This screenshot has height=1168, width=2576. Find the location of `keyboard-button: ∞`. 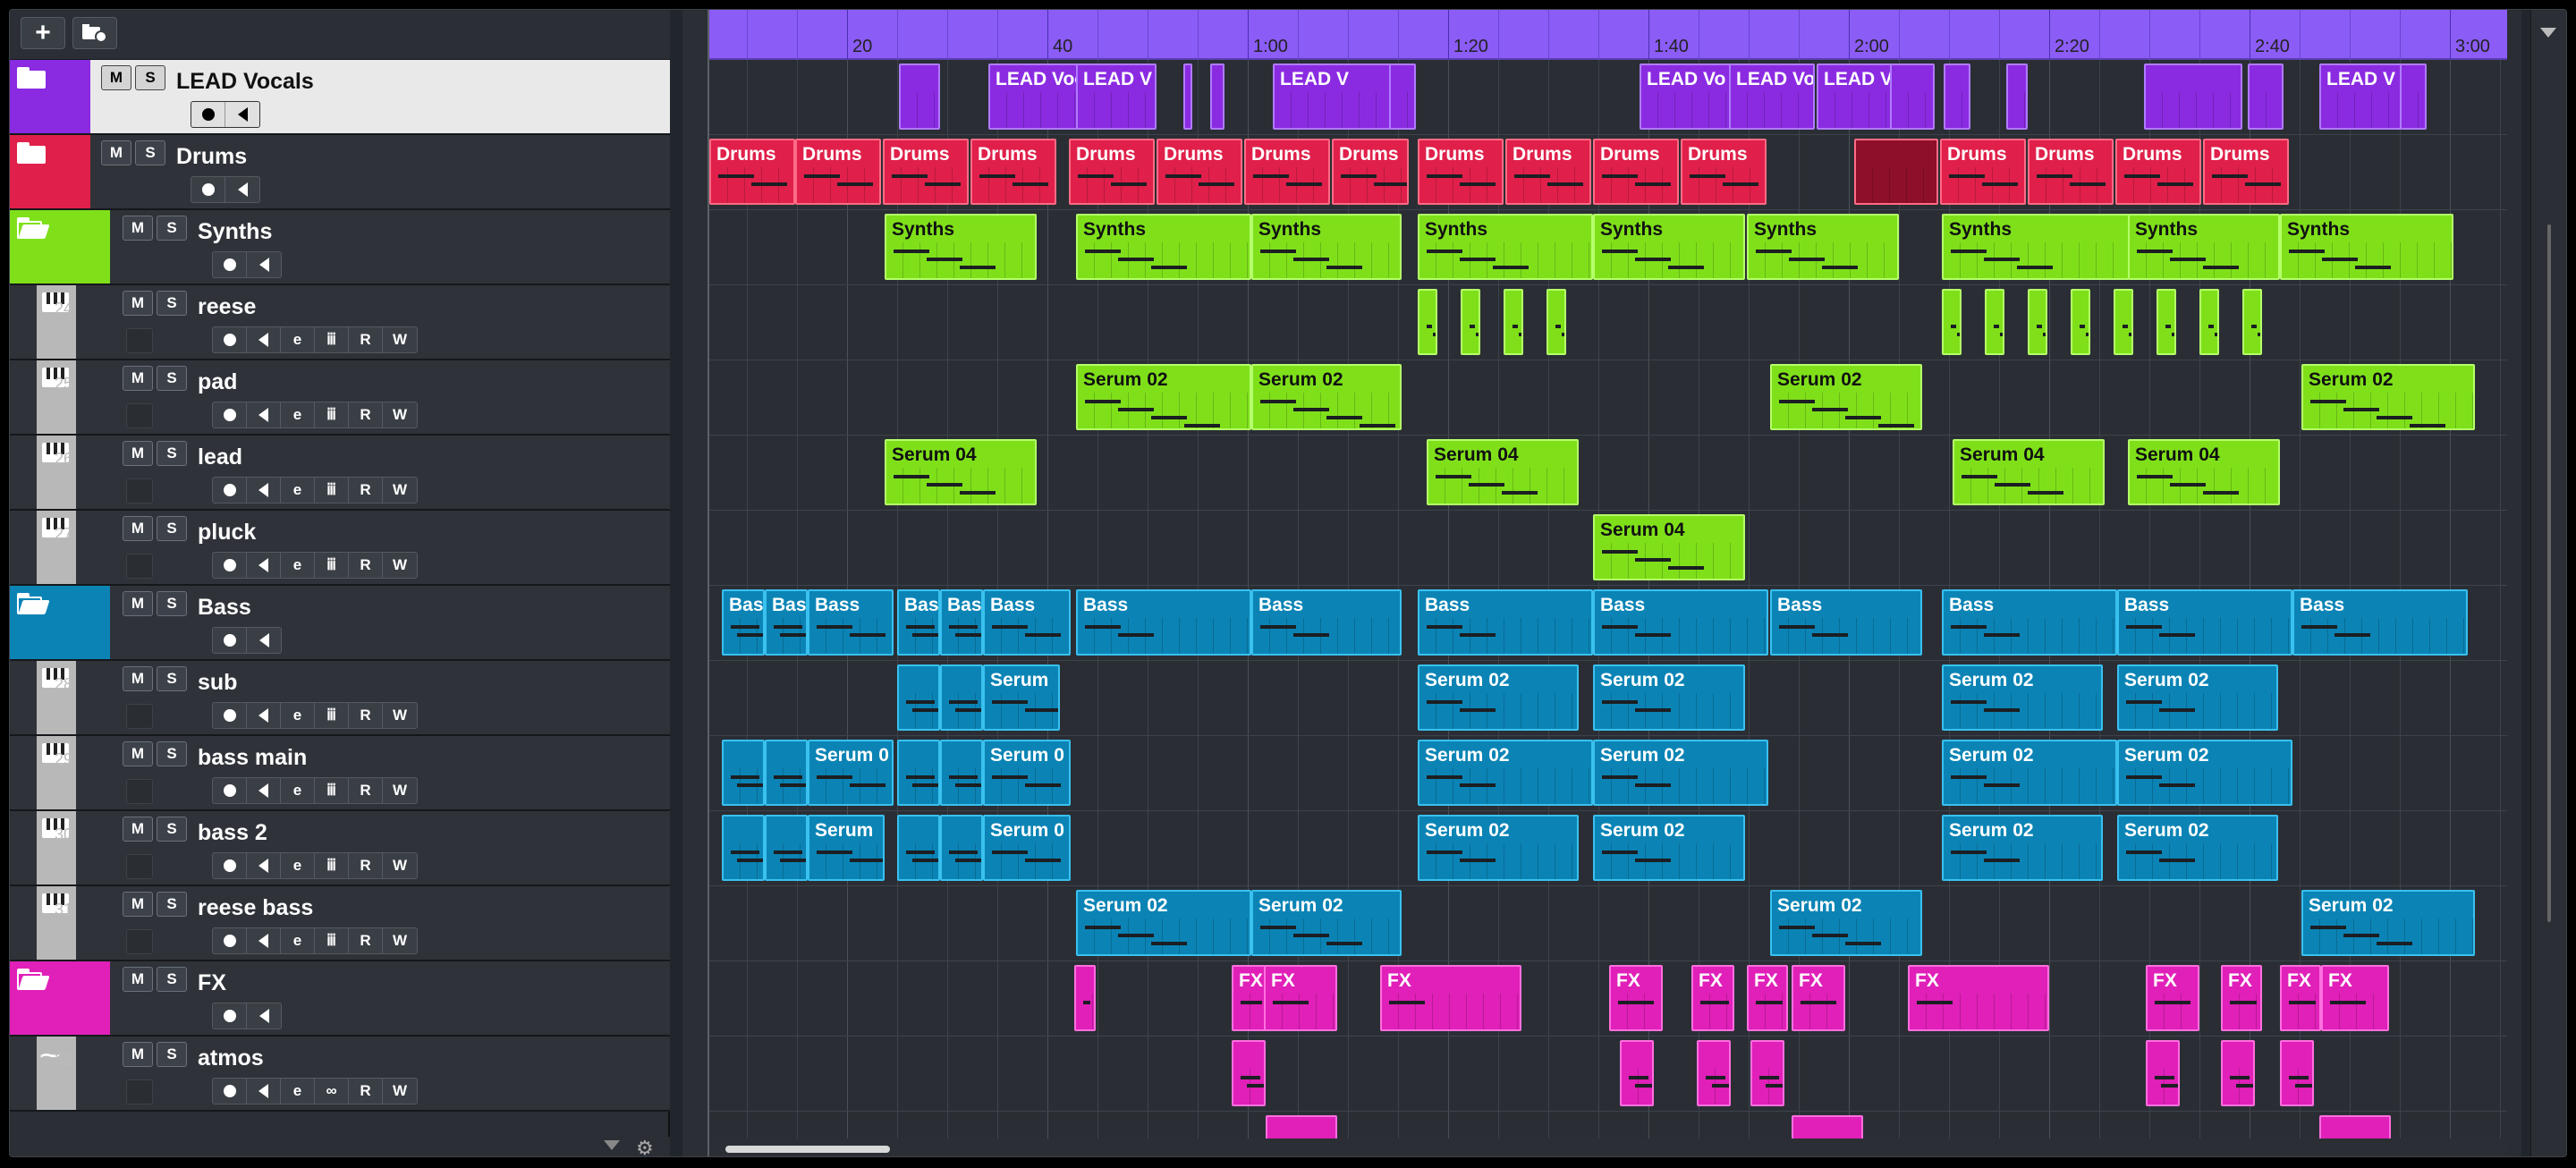

keyboard-button: ∞ is located at coordinates (332, 1091).